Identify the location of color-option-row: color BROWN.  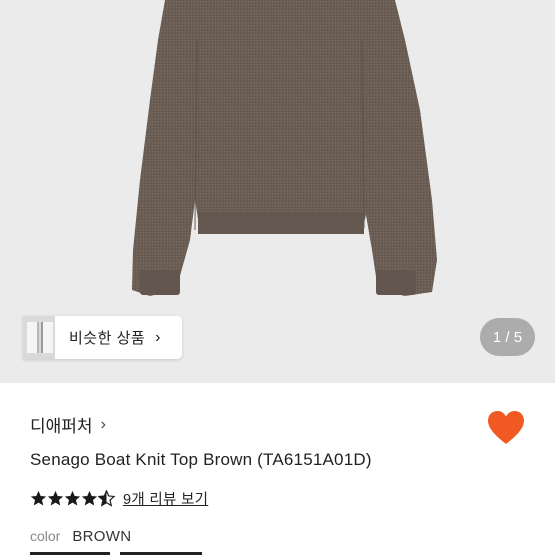
(80, 536).